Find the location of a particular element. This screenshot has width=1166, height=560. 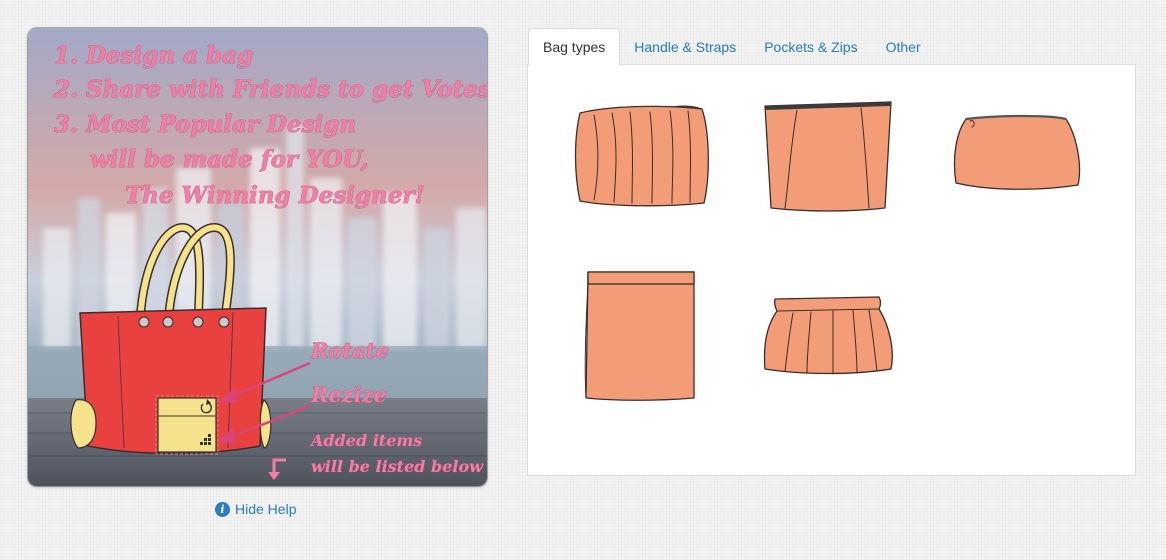

bag-type-frame-clutch is located at coordinates (829, 337).